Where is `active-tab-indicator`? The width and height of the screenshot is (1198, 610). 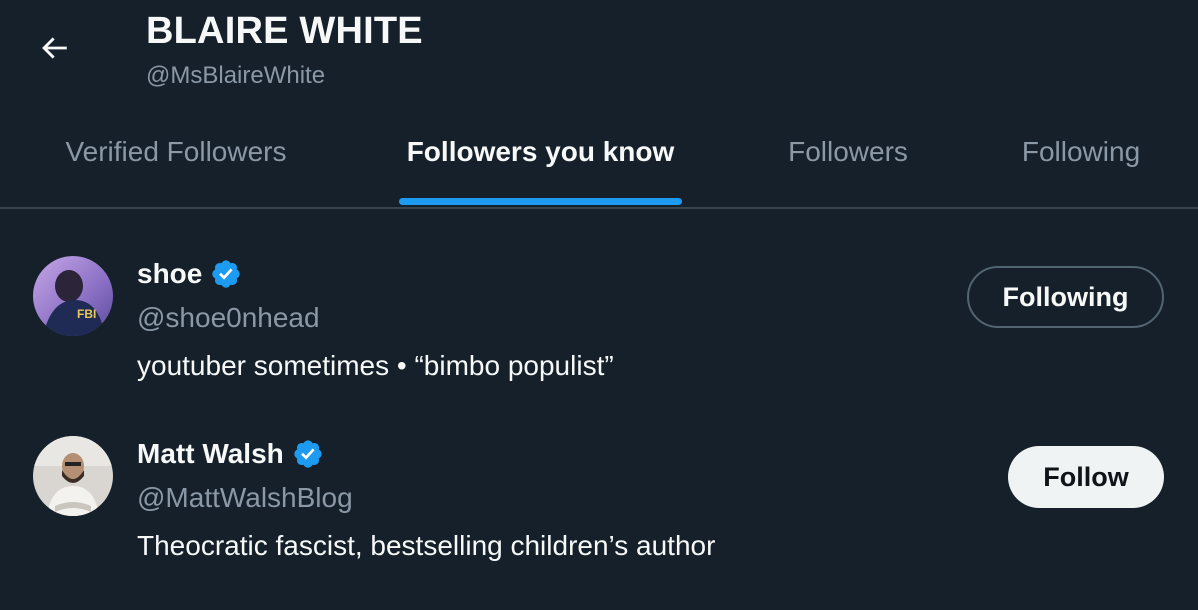 active-tab-indicator is located at coordinates (540, 201).